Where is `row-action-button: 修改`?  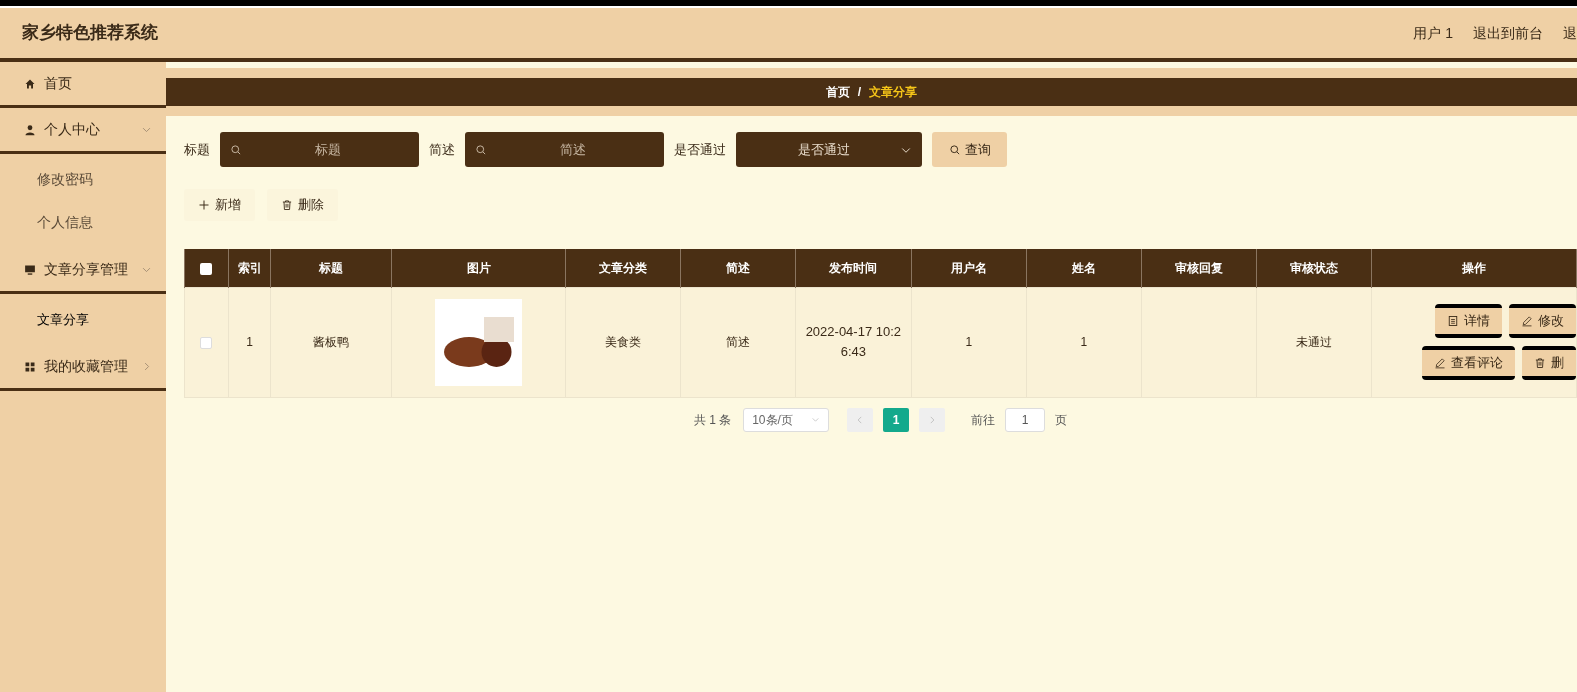
row-action-button: 修改 is located at coordinates (1542, 321).